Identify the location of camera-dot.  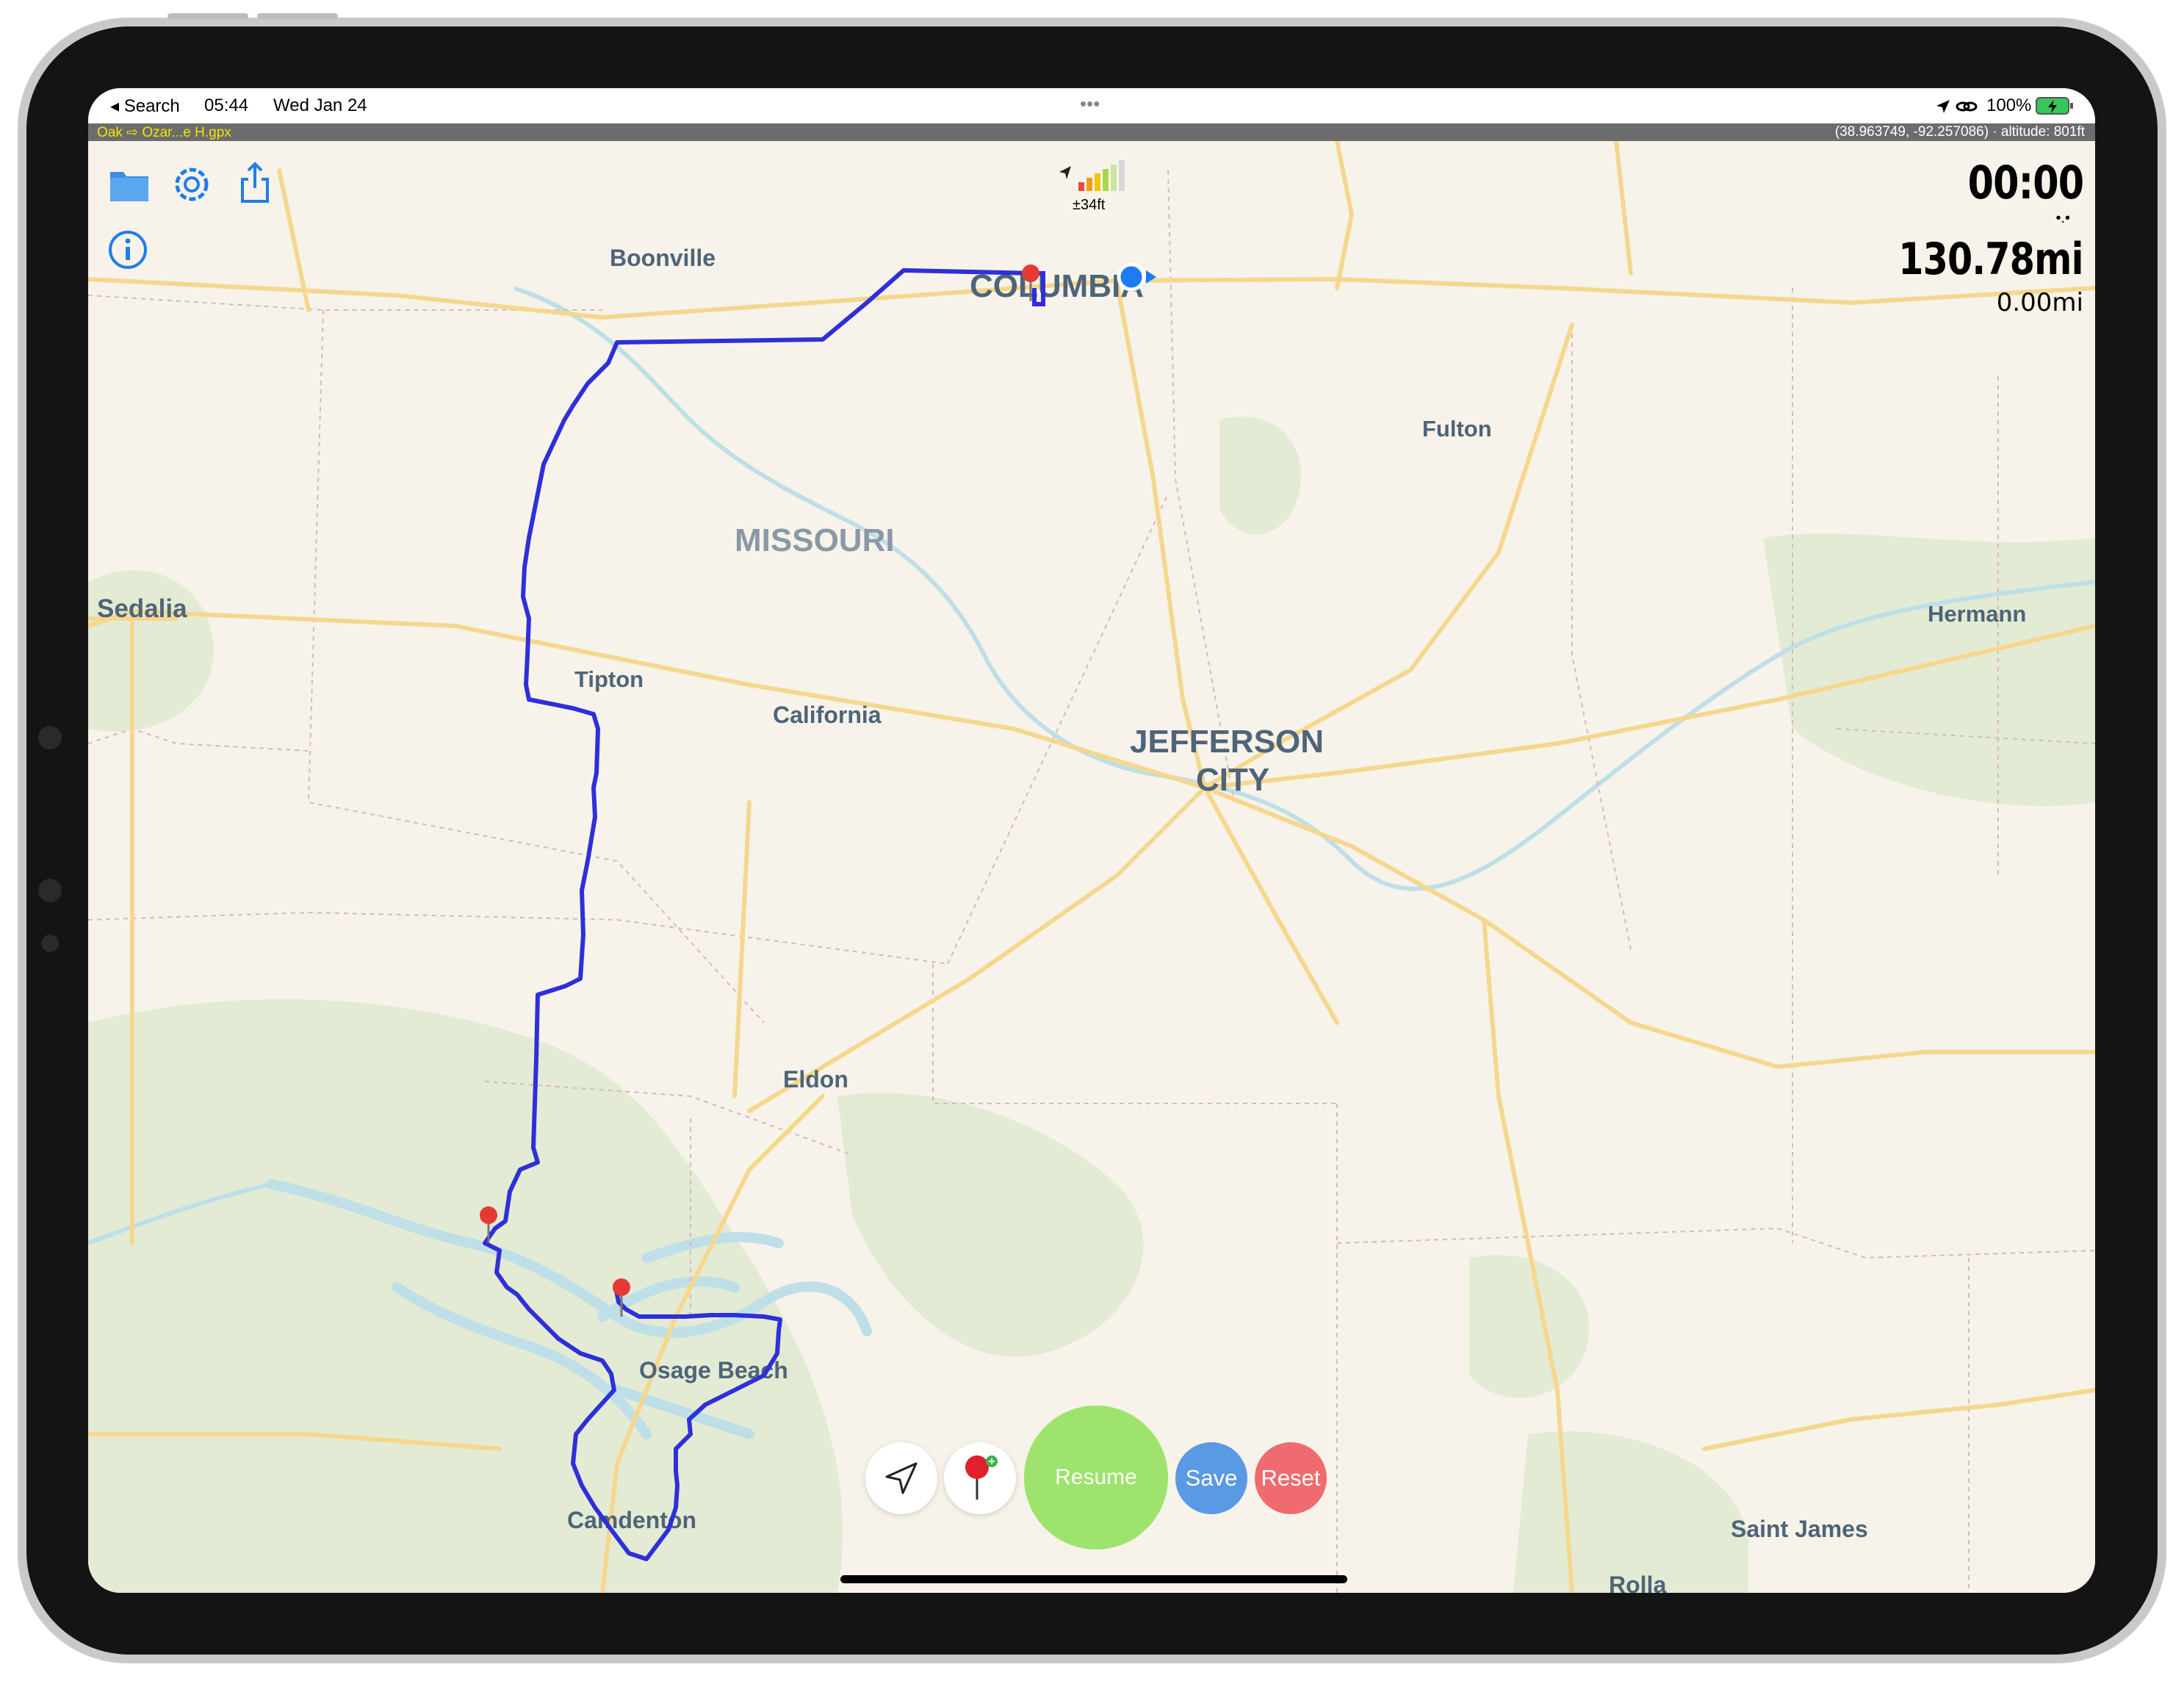
(50, 737).